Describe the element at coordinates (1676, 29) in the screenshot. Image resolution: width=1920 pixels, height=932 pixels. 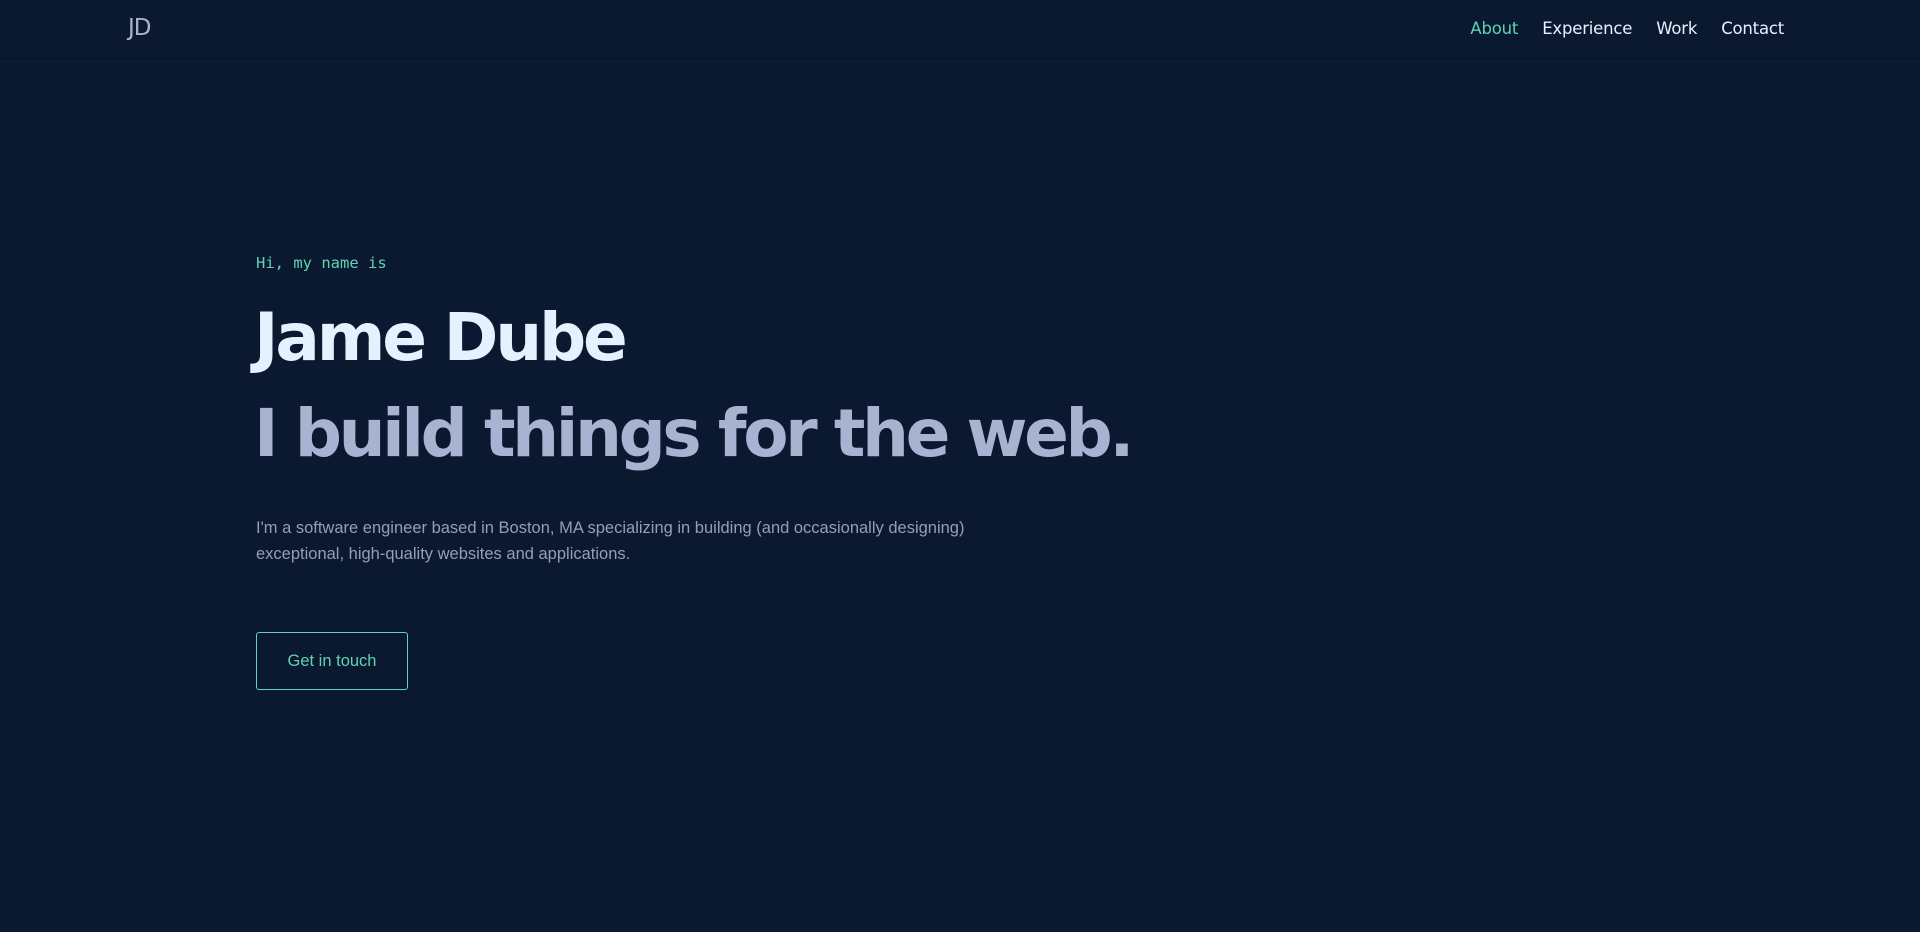
I see `nav-link-work: Work` at that location.